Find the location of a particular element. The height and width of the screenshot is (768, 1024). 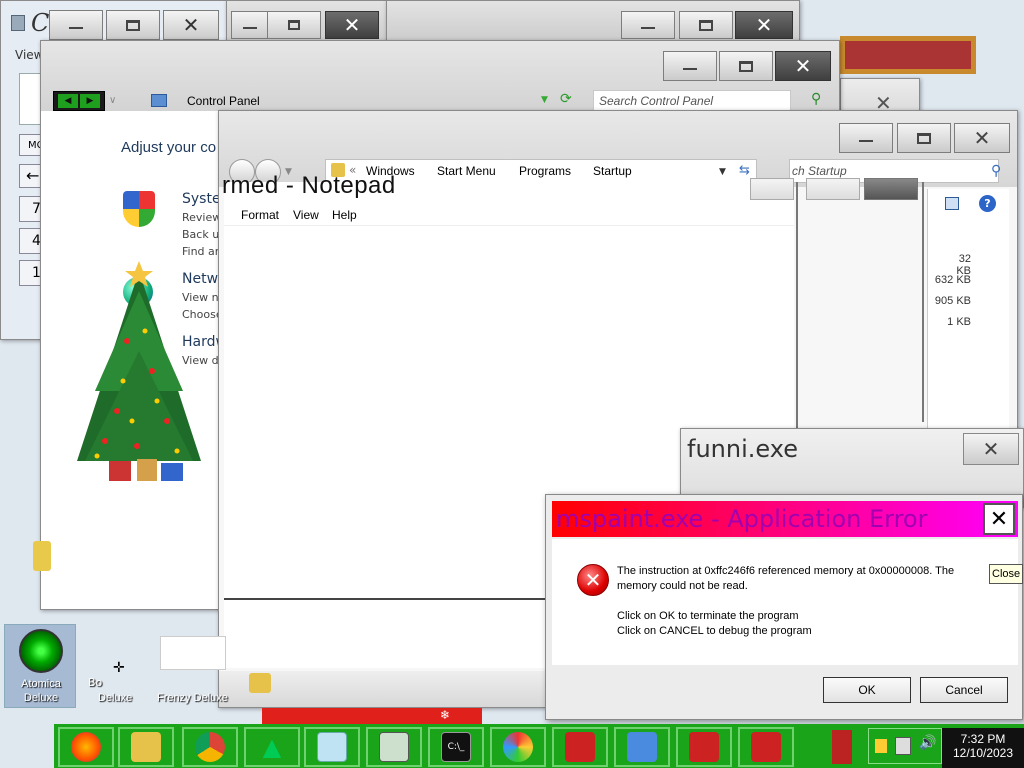

breadcrumb-startup: Startup is located at coordinates (612, 171).